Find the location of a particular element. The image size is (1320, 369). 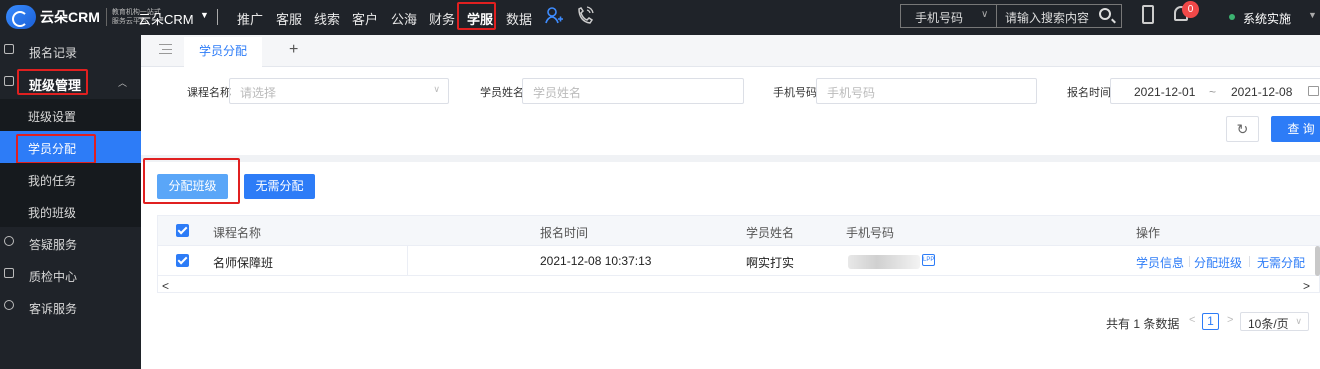

reset-button: ↻ is located at coordinates (1242, 129).